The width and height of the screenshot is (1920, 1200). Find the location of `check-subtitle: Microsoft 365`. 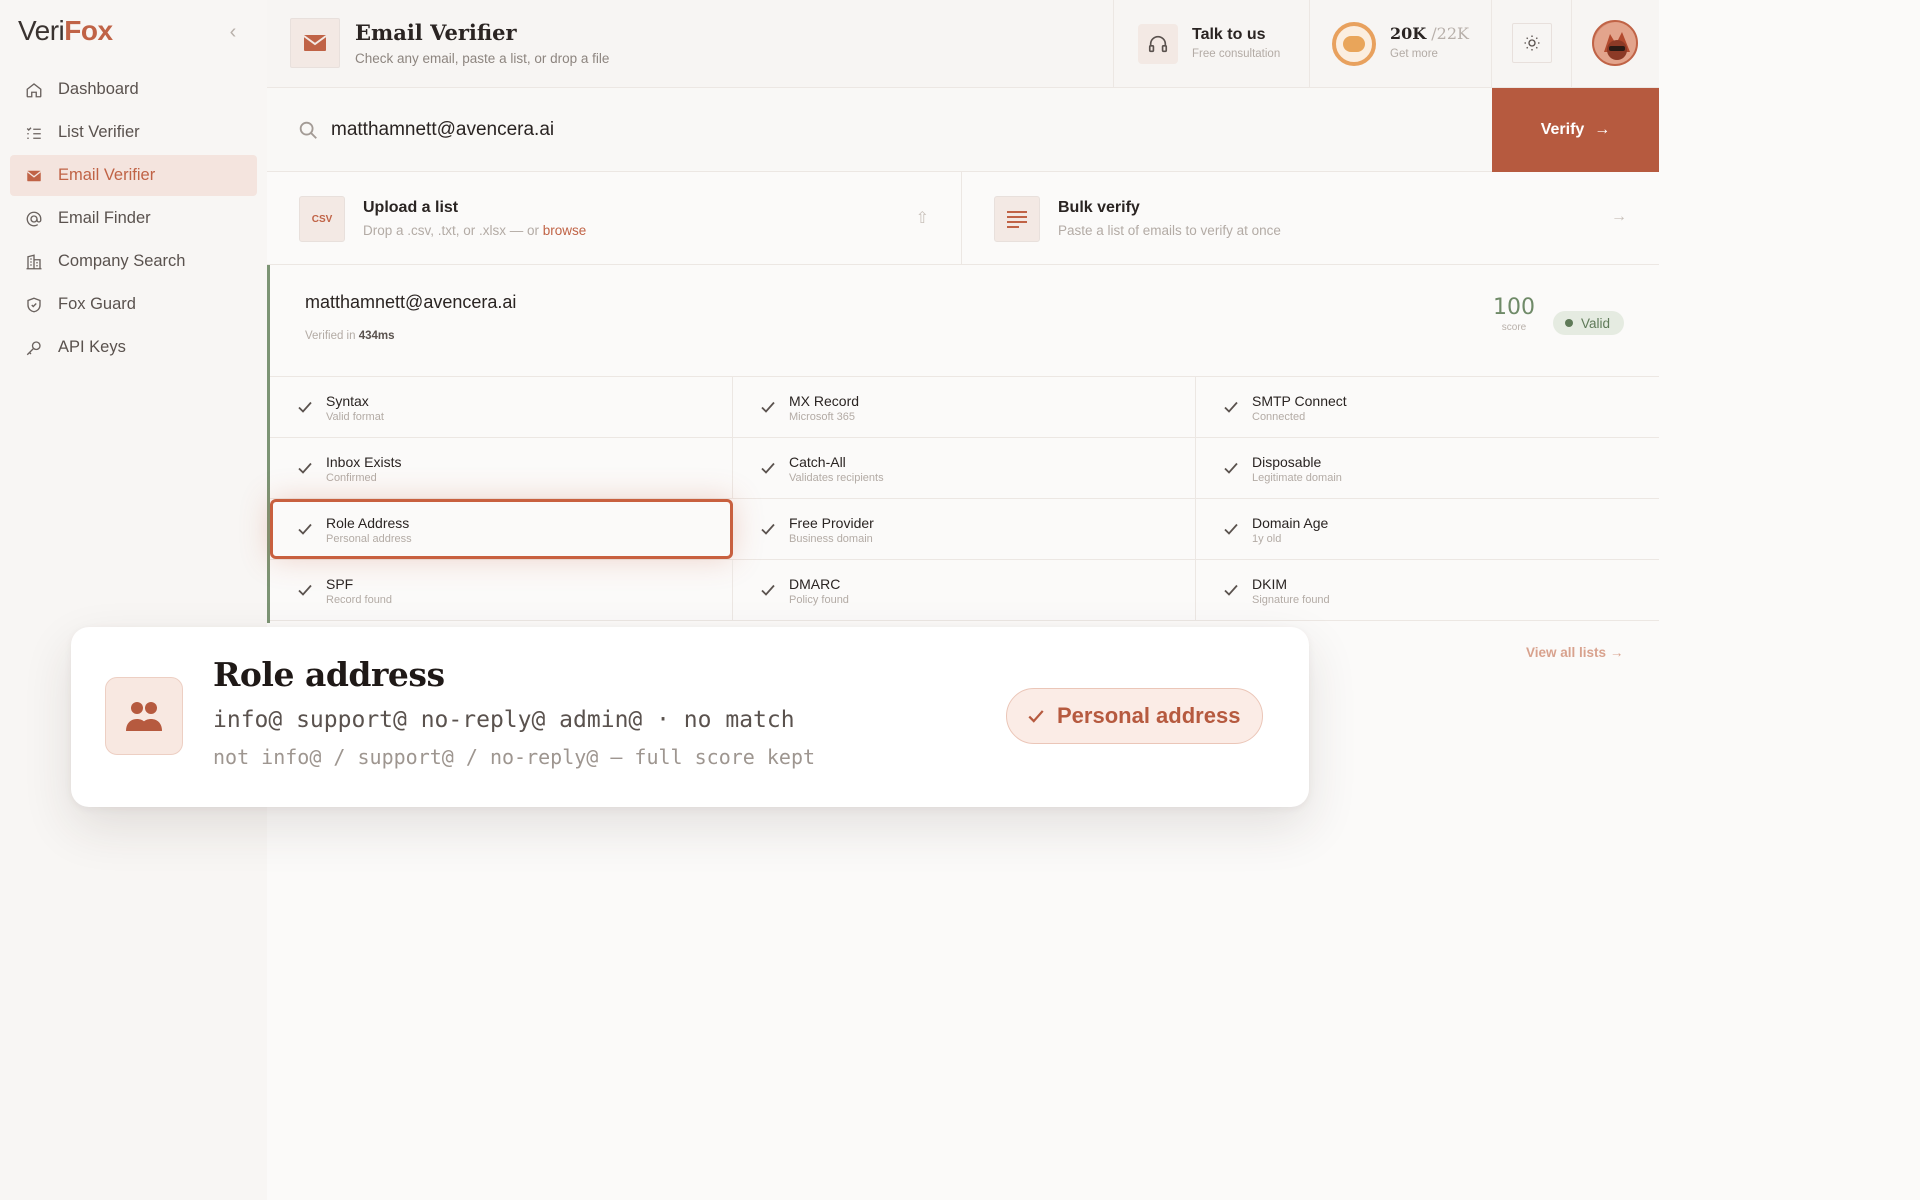

check-subtitle: Microsoft 365 is located at coordinates (822, 417).